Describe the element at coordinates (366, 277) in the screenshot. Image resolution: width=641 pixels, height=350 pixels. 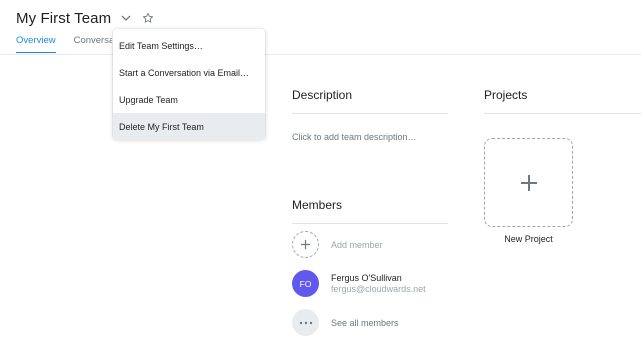
I see `member-name: Fergus O'Sullivan` at that location.